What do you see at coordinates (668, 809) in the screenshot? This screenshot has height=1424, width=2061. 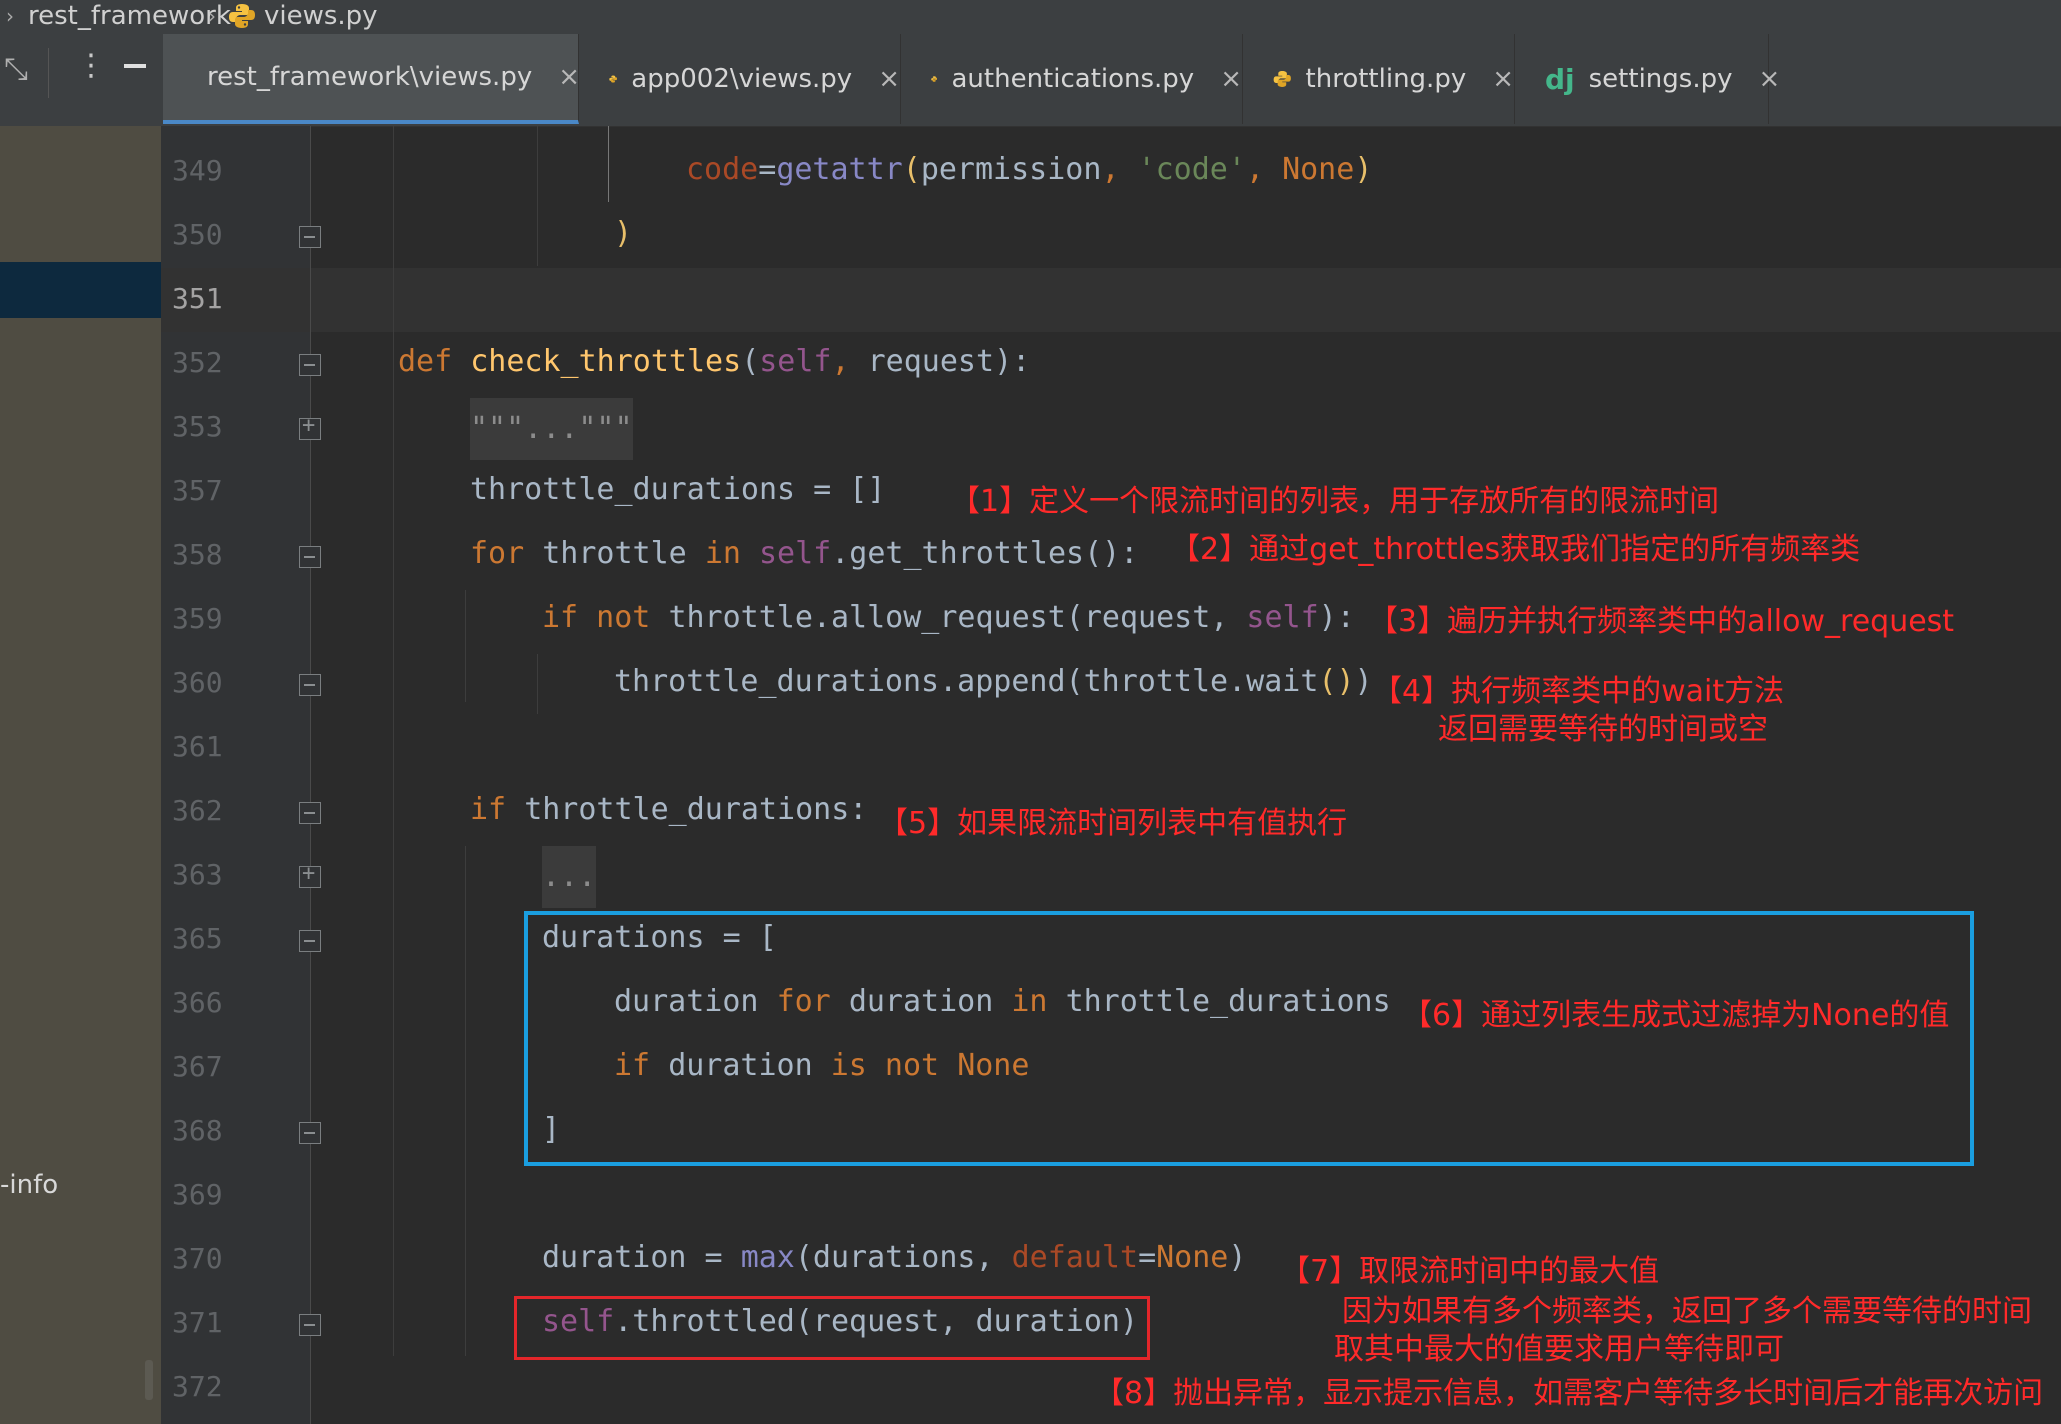 I see `code-line-362: if throttle_durations:` at bounding box center [668, 809].